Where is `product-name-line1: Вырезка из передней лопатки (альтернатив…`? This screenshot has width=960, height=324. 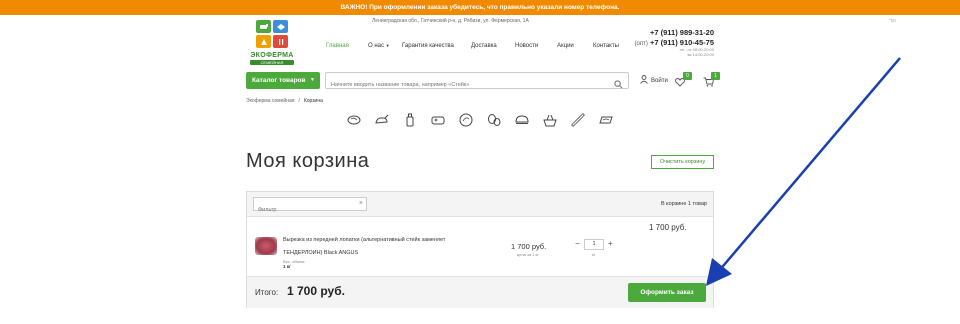 product-name-line1: Вырезка из передней лопатки (альтернатив… is located at coordinates (364, 240).